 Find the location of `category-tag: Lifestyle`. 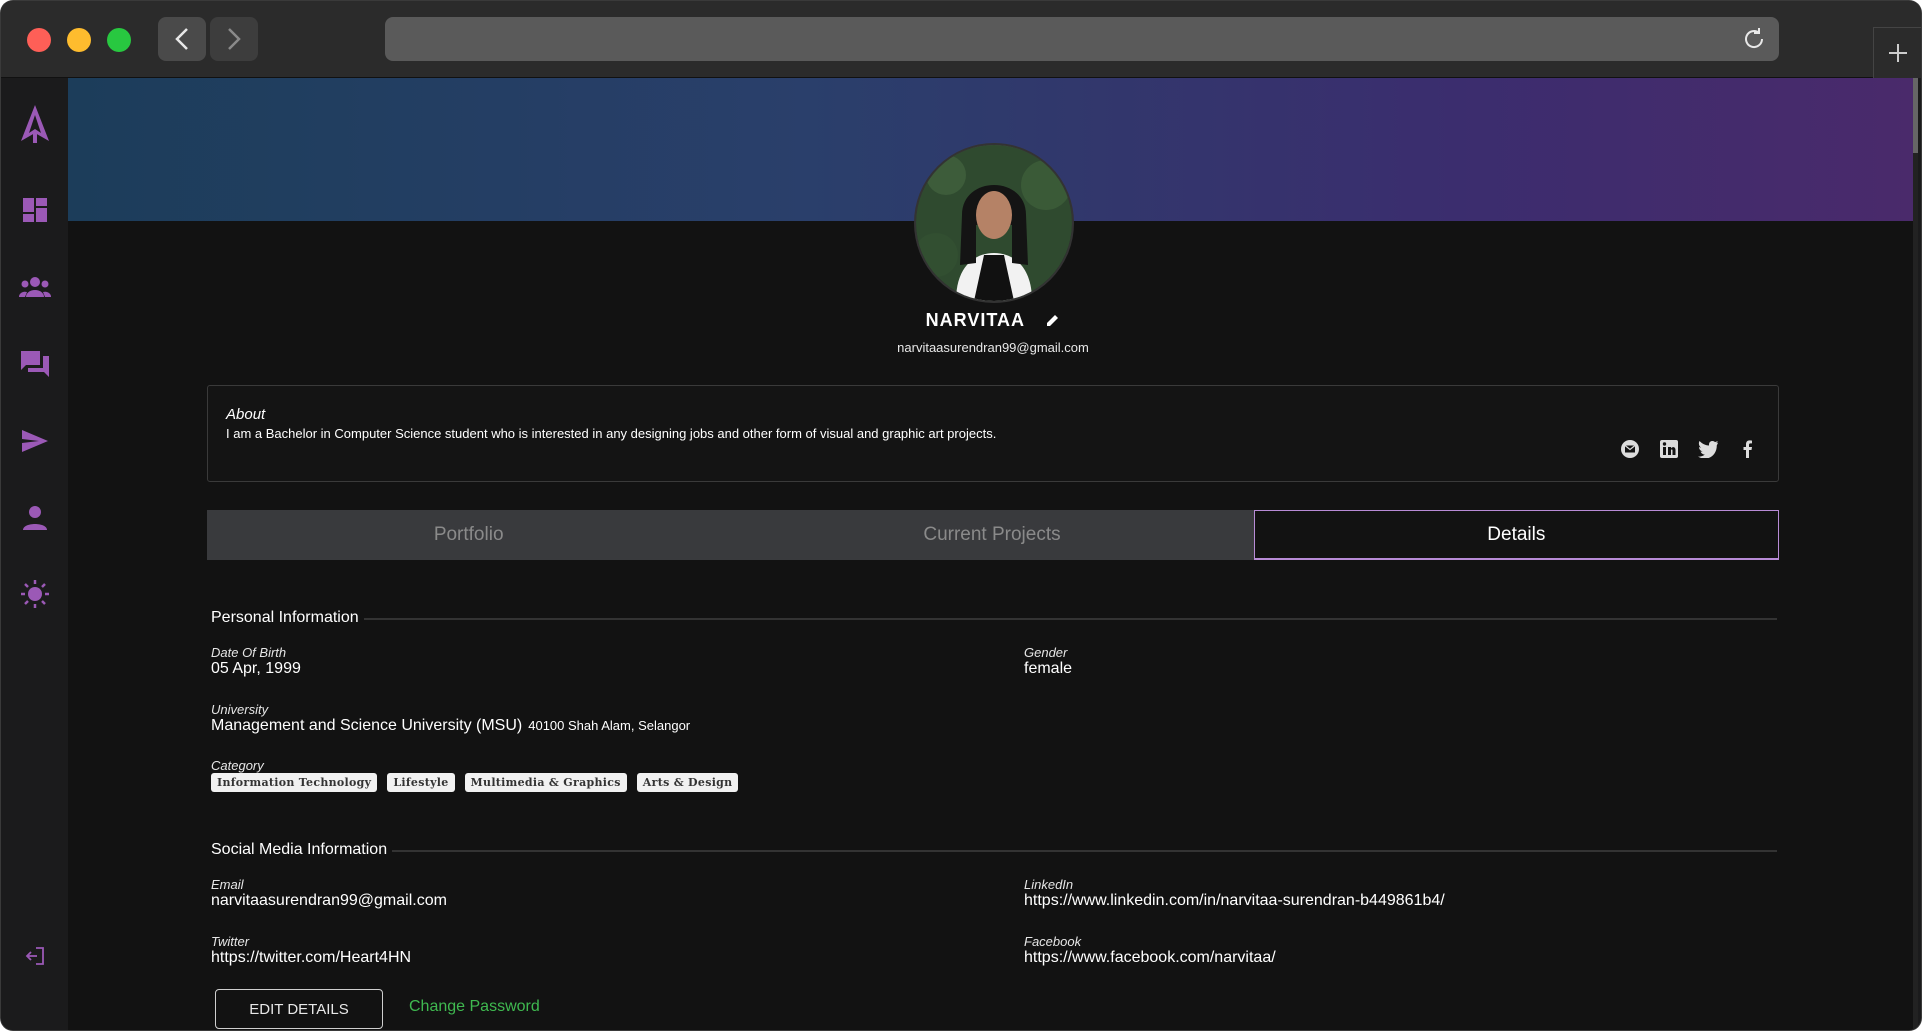

category-tag: Lifestyle is located at coordinates (421, 782).